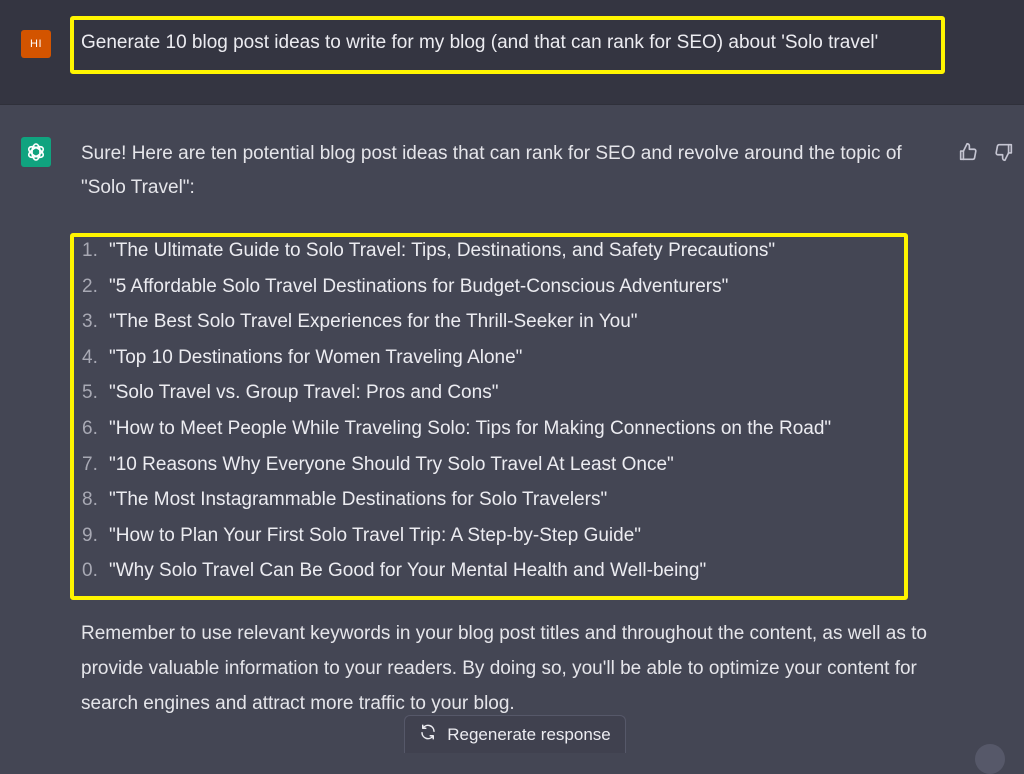 Image resolution: width=1024 pixels, height=774 pixels. I want to click on user-avatar: HI, so click(36, 44).